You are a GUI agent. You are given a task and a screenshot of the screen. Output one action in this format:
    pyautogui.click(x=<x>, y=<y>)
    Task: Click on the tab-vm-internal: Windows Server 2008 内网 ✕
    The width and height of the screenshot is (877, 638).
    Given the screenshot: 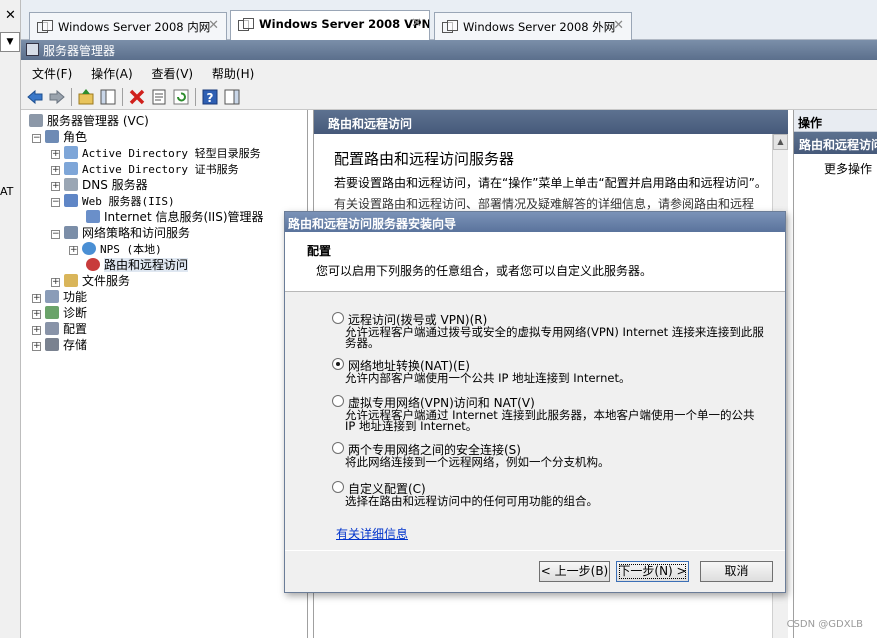 What is the action you would take?
    pyautogui.click(x=128, y=26)
    